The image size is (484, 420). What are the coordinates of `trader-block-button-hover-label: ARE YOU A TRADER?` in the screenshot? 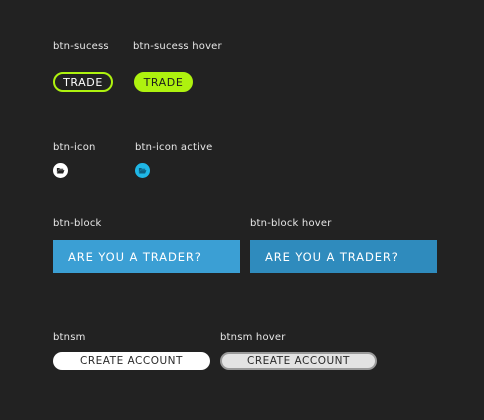 It's located at (332, 256).